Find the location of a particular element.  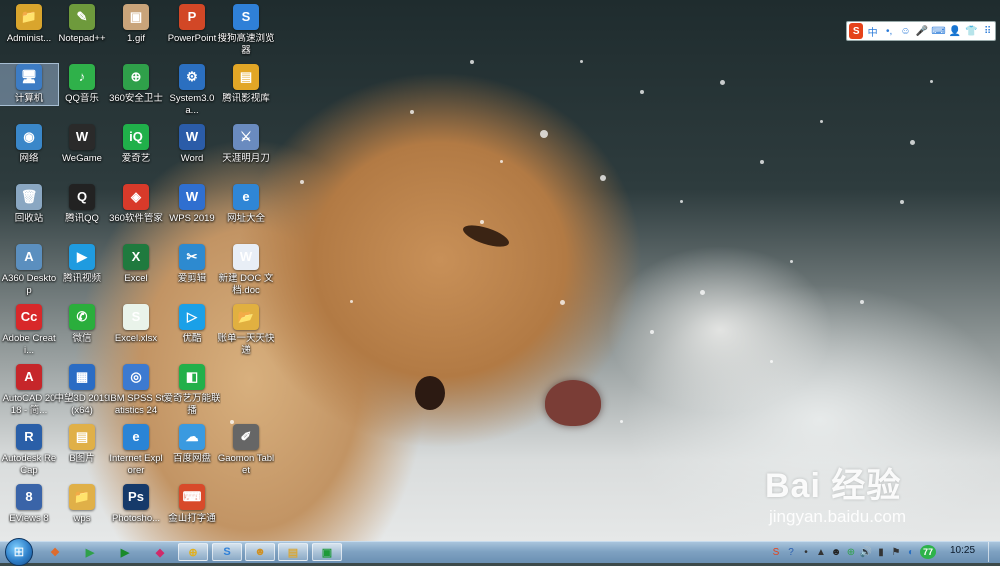

desktop-icon-eviews: 8 EViews 8 is located at coordinates (29, 504).